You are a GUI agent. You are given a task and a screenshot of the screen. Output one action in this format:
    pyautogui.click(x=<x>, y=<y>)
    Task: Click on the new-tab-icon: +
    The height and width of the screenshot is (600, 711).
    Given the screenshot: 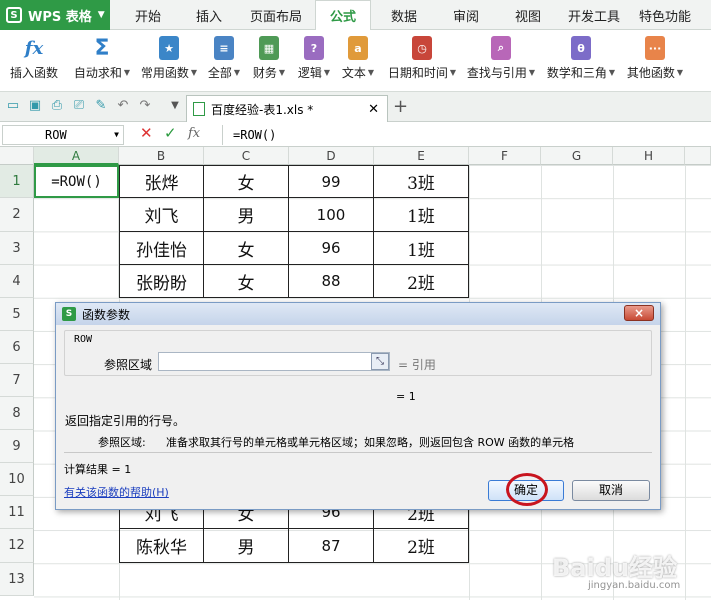 What is the action you would take?
    pyautogui.click(x=400, y=106)
    